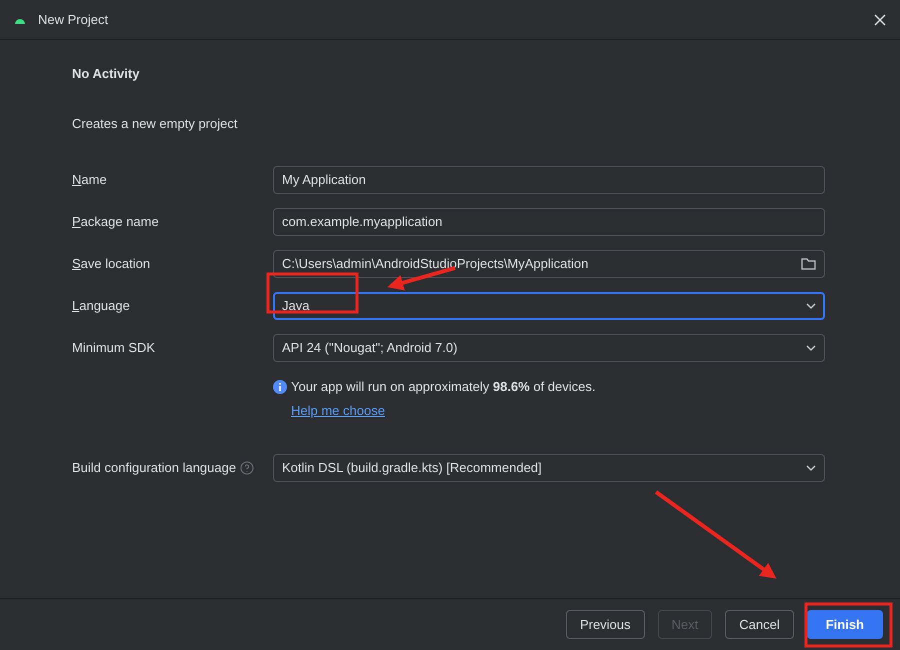 The height and width of the screenshot is (650, 900). Describe the element at coordinates (280, 387) in the screenshot. I see `info-icon` at that location.